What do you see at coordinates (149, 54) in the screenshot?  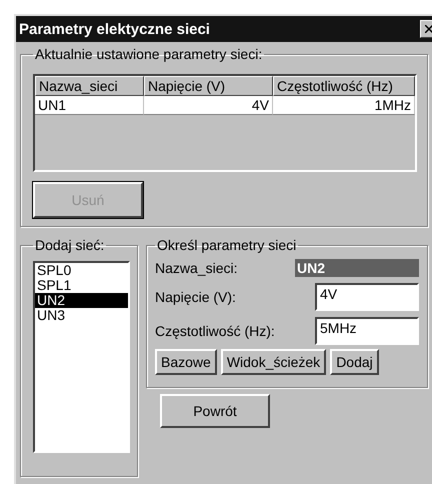 I see `group-title: Aktualnie ustawione parametry sieci:` at bounding box center [149, 54].